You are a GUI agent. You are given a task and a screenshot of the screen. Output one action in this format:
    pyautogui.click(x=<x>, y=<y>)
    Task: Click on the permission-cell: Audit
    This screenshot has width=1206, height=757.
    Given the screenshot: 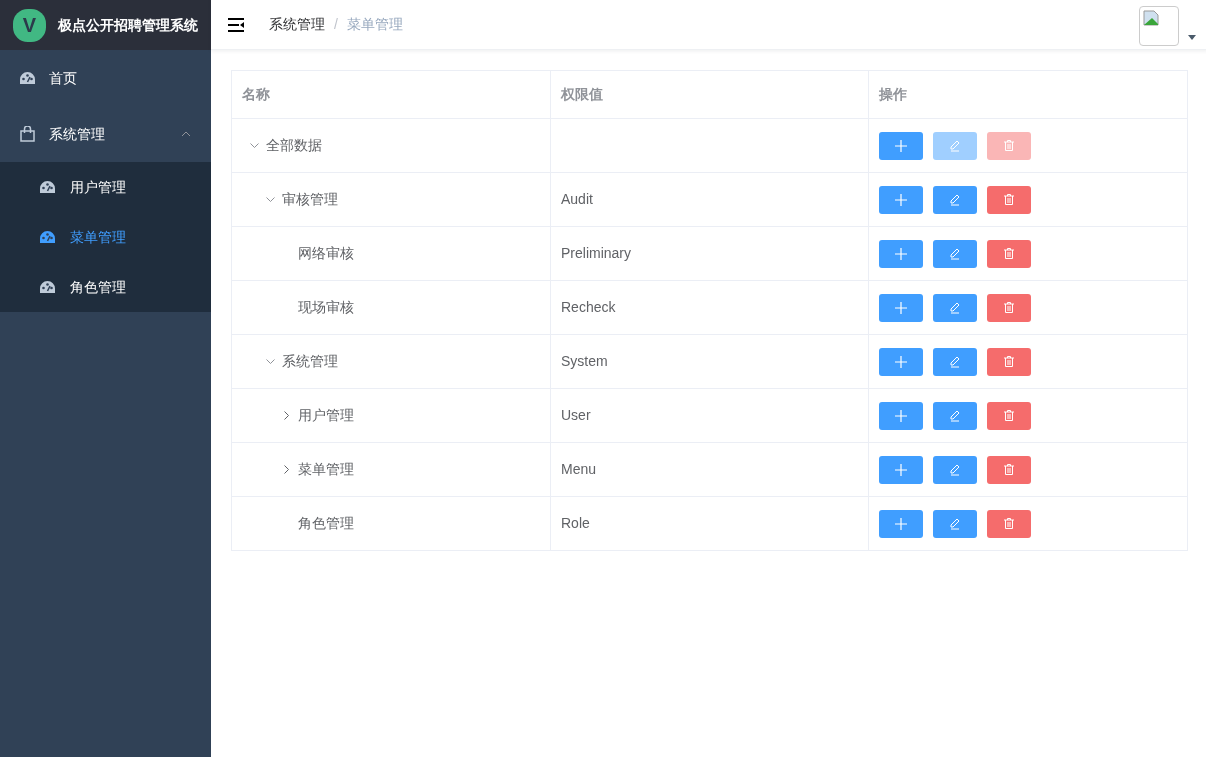 What is the action you would take?
    pyautogui.click(x=577, y=199)
    